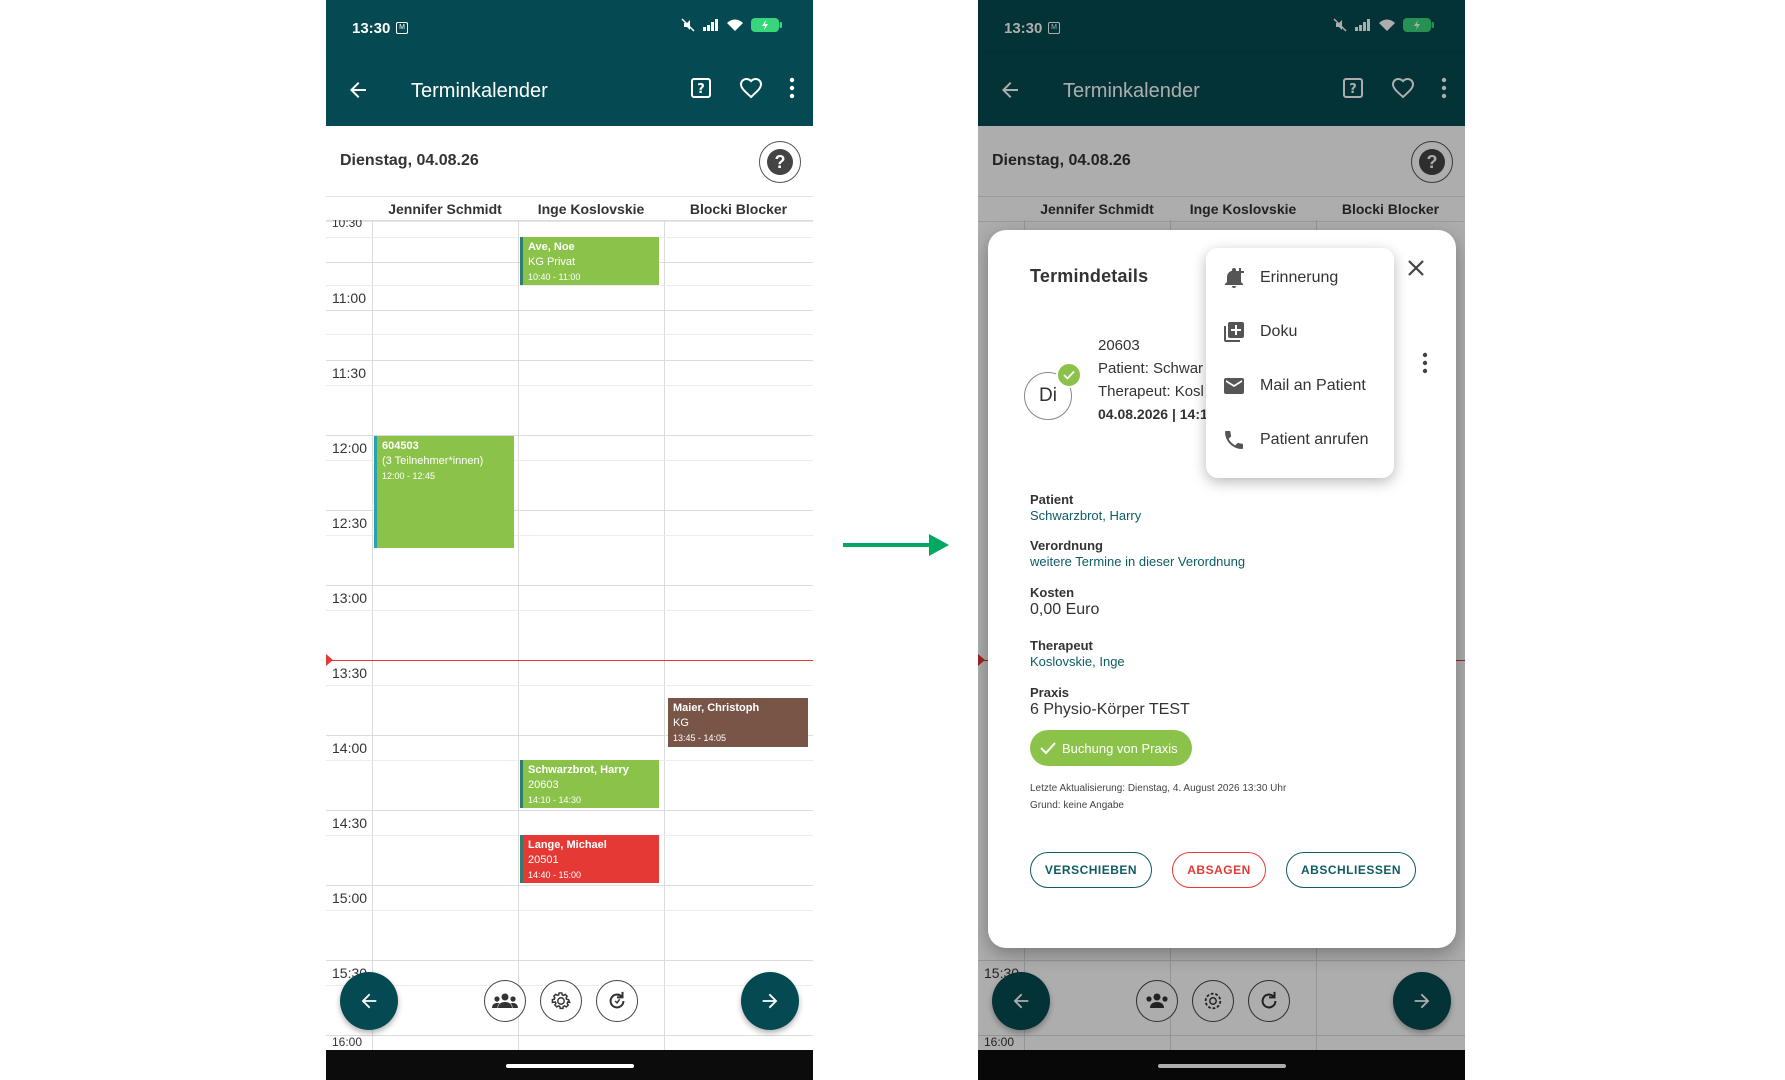 The image size is (1785, 1080). I want to click on arrow-right-icon, so click(770, 1001).